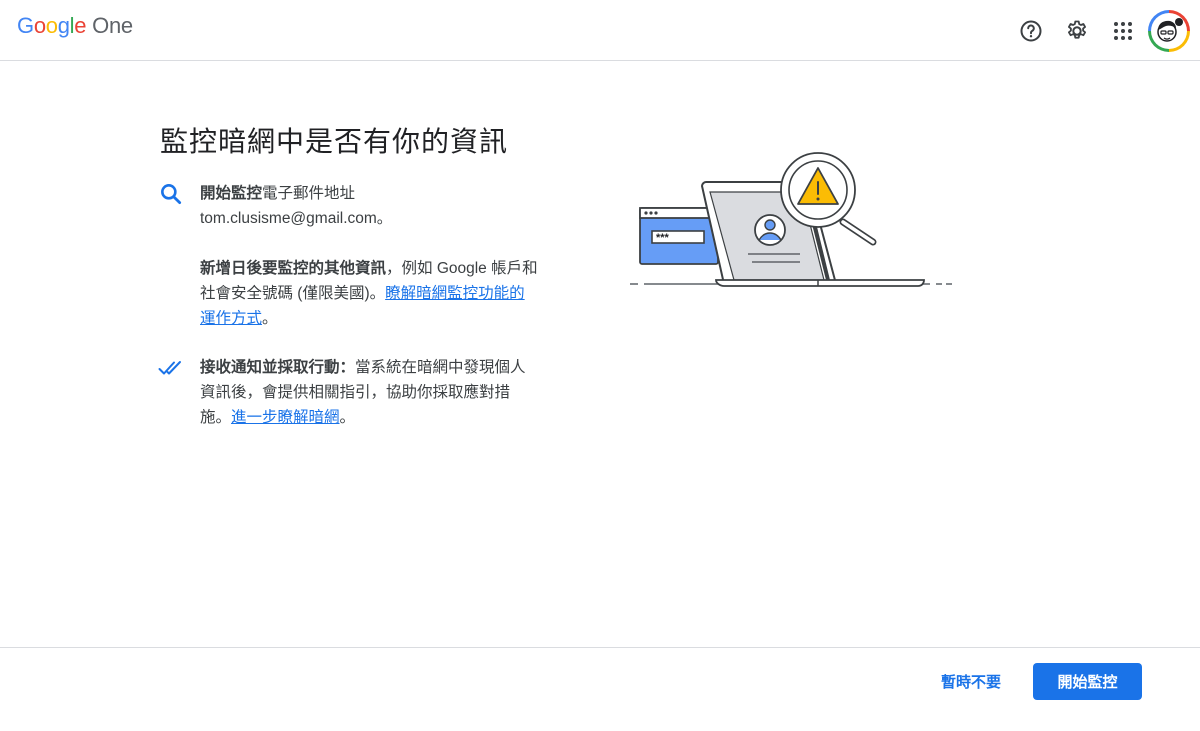 The width and height of the screenshot is (1200, 731). What do you see at coordinates (25, 25) in the screenshot?
I see `logo-letter: G` at bounding box center [25, 25].